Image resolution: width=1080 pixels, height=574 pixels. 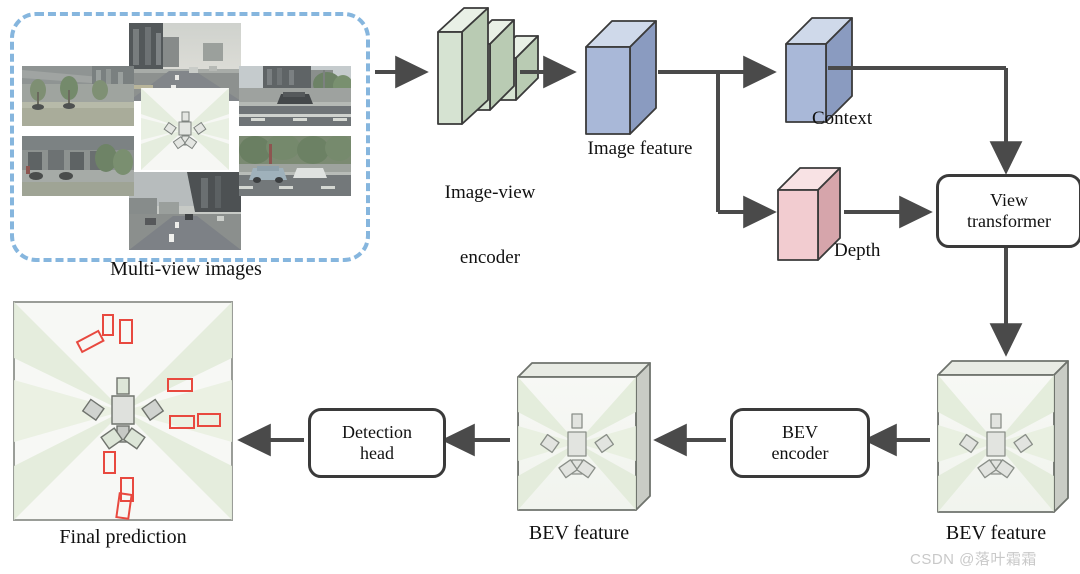 I want to click on thumbnail-back-left-camera, so click(x=78, y=166).